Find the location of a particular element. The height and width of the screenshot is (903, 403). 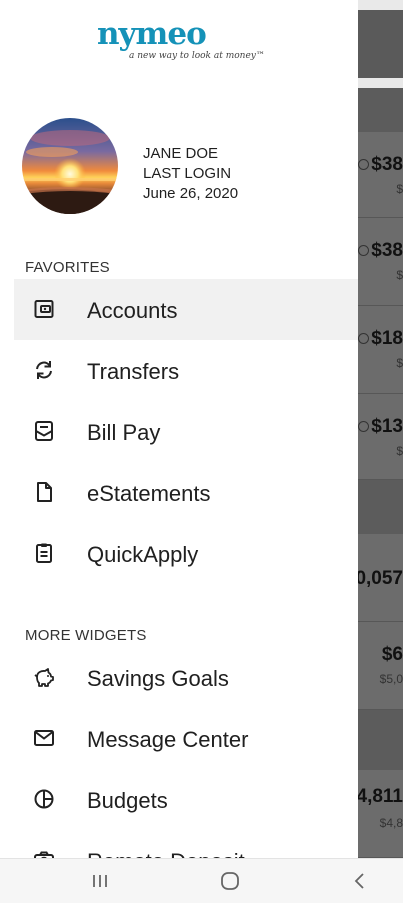

background-row: 0,057 is located at coordinates (380, 578).